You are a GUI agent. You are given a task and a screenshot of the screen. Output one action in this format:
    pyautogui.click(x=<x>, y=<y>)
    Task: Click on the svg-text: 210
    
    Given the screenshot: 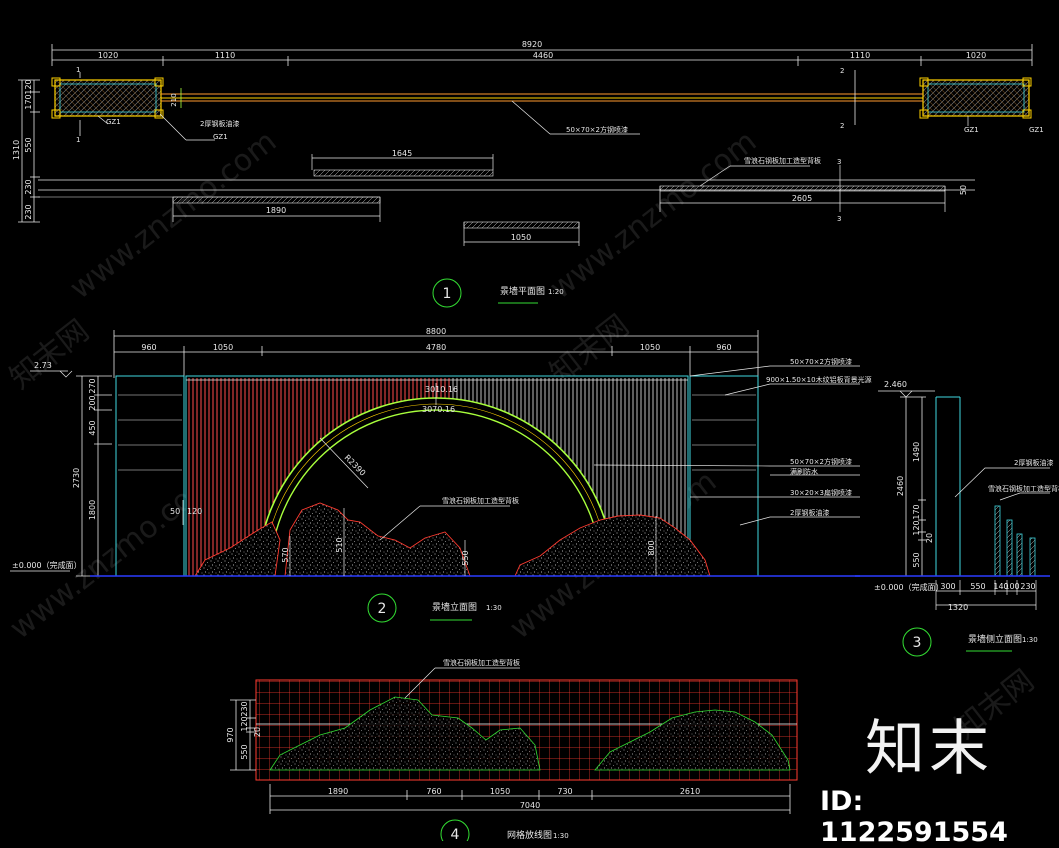 What is the action you would take?
    pyautogui.click(x=174, y=99)
    